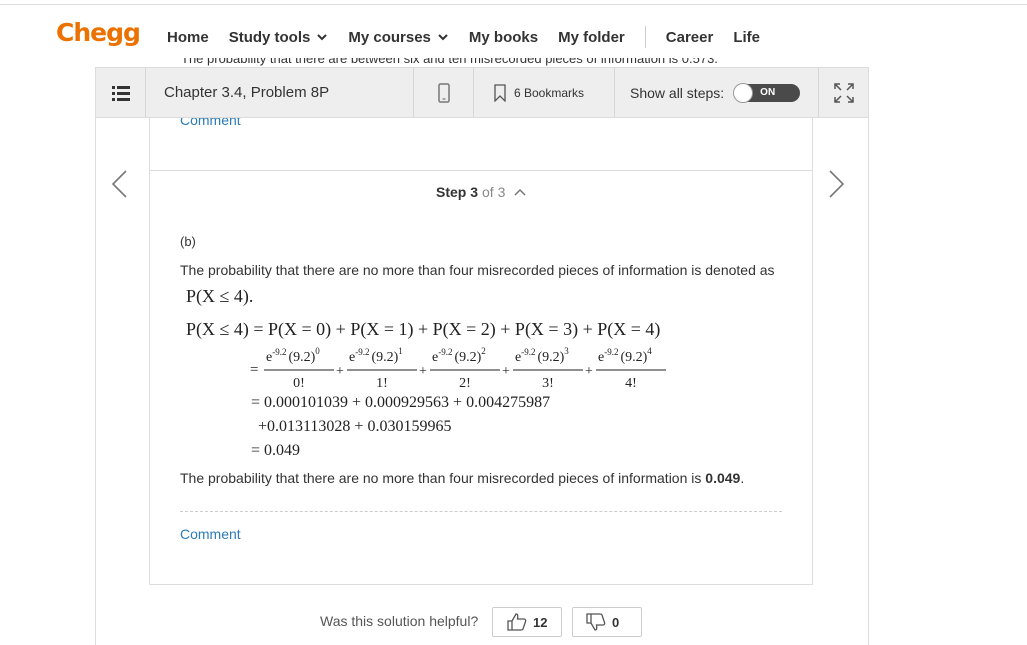 This screenshot has width=1027, height=645. I want to click on sum-line-2: +0.013113028 + 0.030159965, so click(355, 426).